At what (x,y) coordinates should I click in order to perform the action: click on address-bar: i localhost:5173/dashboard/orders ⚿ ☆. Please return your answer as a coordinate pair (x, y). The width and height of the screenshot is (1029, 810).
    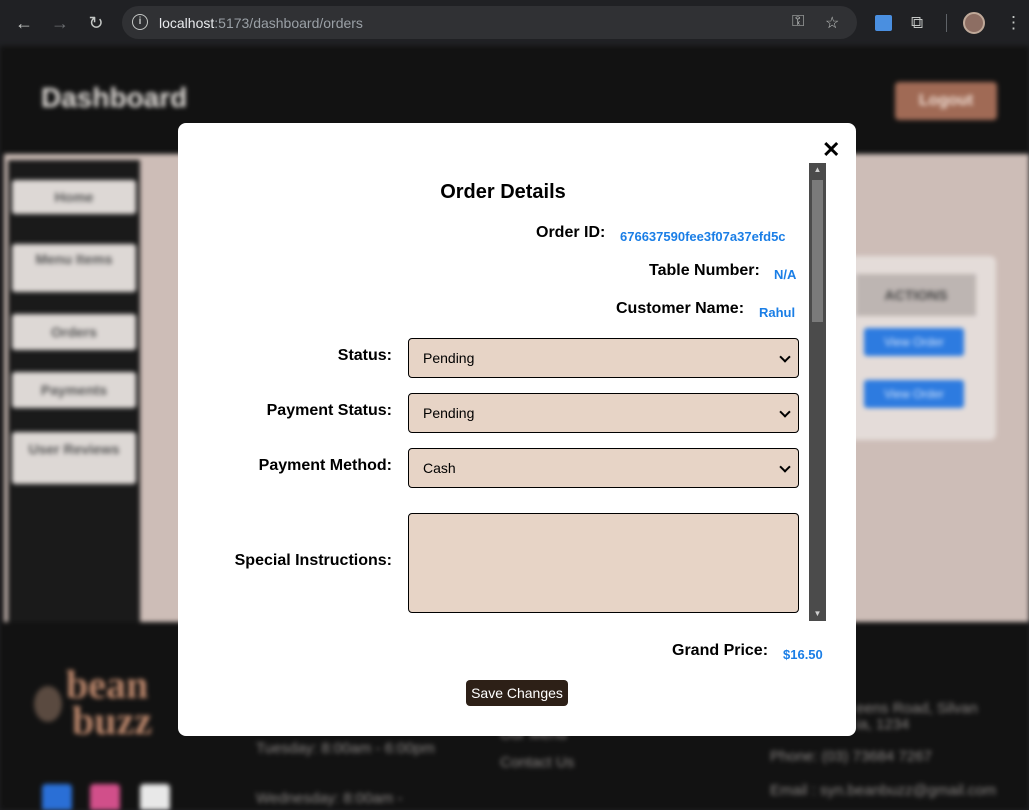
    Looking at the image, I should click on (489, 22).